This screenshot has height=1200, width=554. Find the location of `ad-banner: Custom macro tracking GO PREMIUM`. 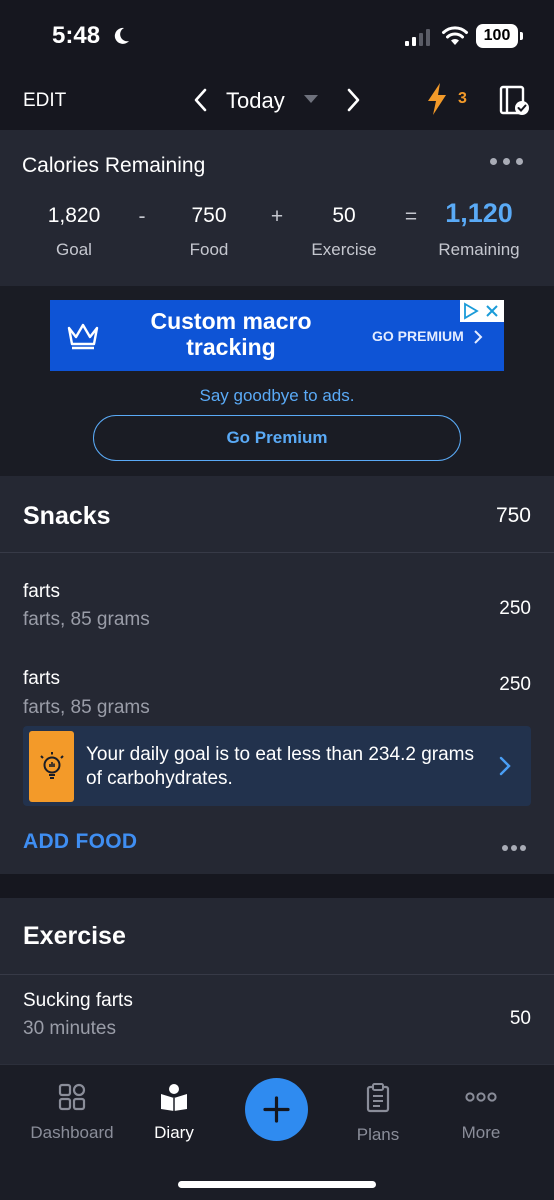

ad-banner: Custom macro tracking GO PREMIUM is located at coordinates (277, 335).